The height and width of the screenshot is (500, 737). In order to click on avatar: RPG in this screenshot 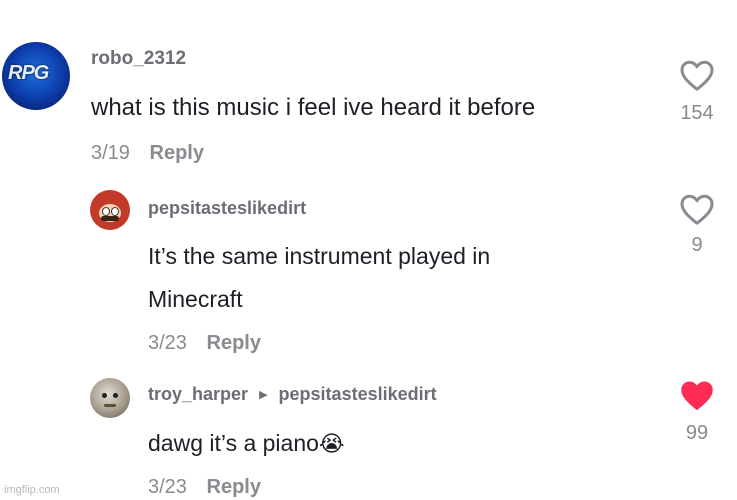, I will do `click(36, 76)`.